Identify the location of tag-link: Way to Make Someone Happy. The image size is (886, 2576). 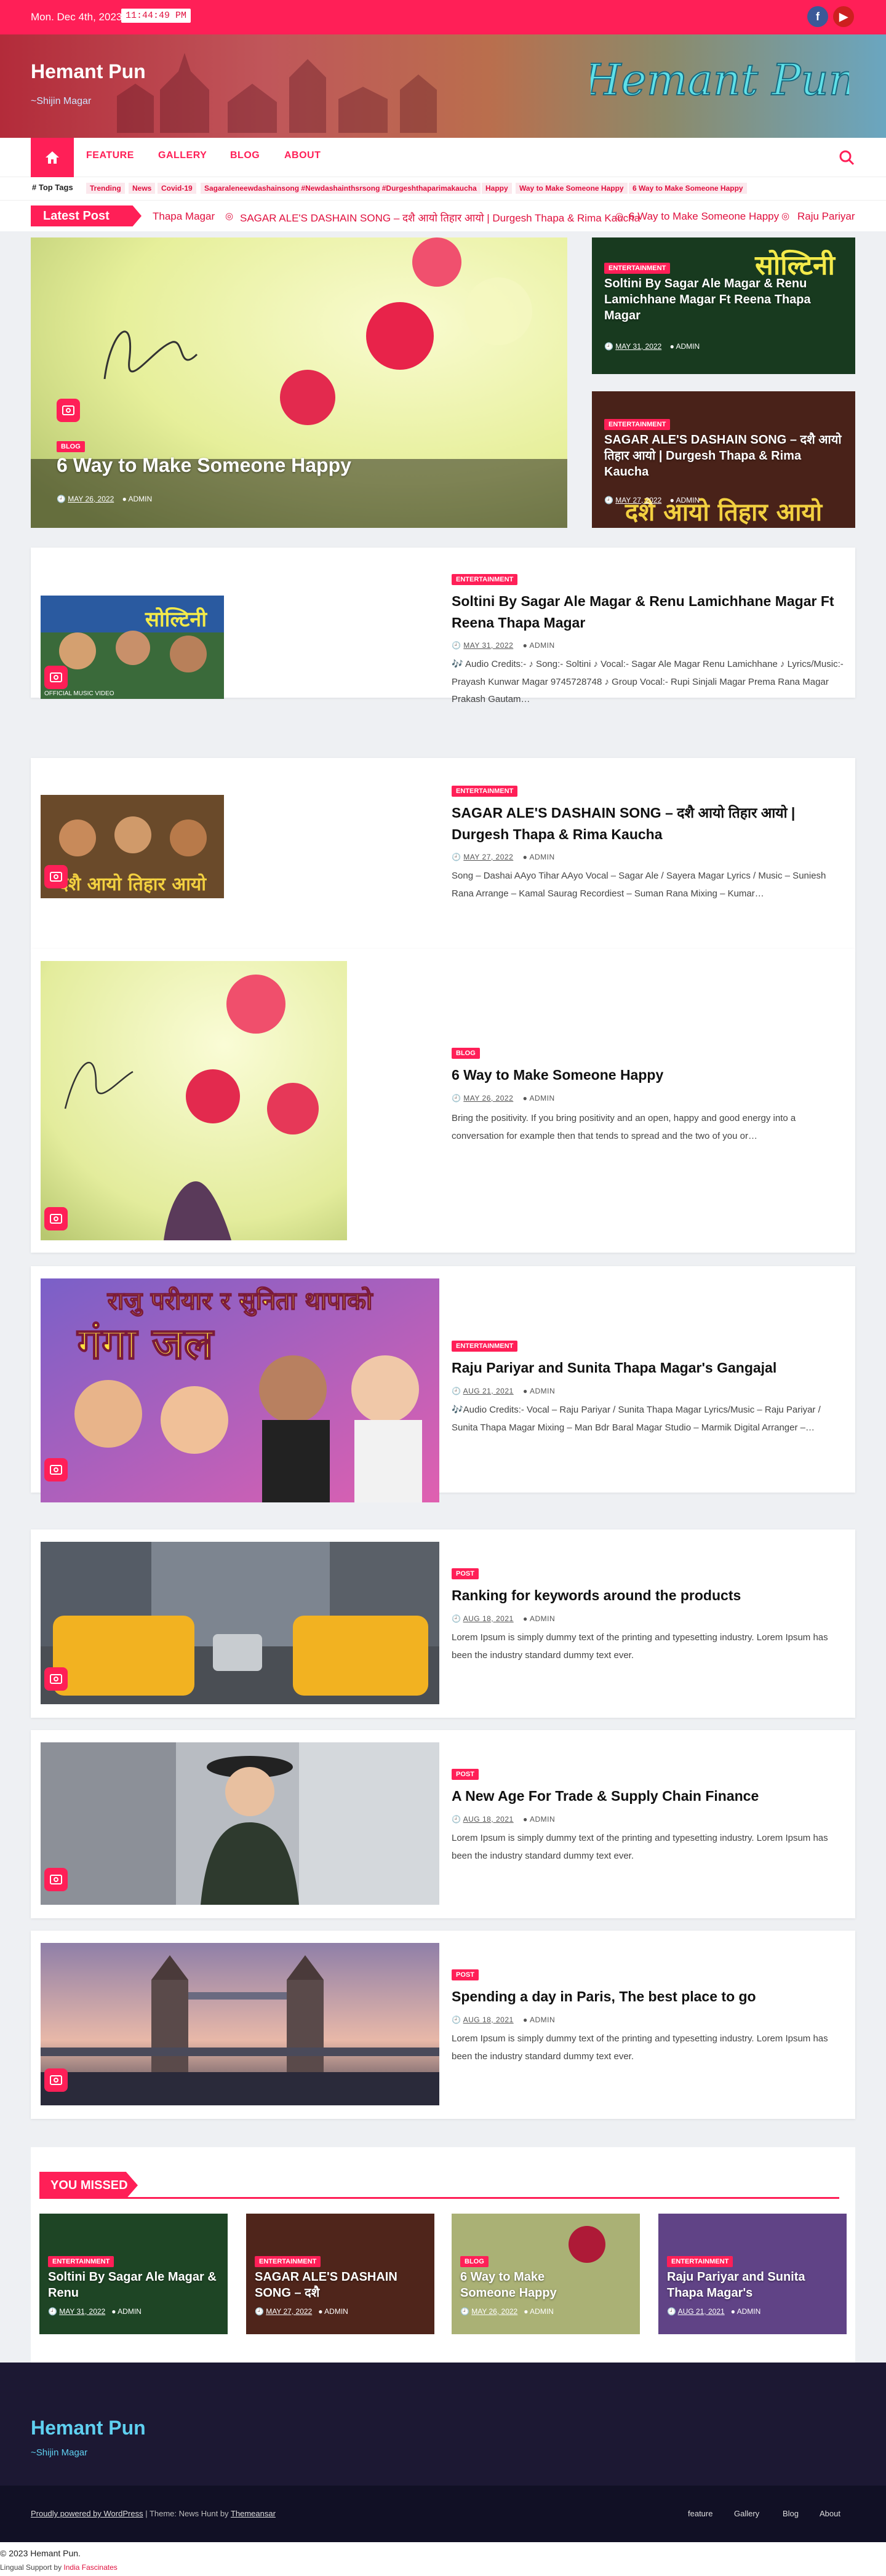
(572, 188).